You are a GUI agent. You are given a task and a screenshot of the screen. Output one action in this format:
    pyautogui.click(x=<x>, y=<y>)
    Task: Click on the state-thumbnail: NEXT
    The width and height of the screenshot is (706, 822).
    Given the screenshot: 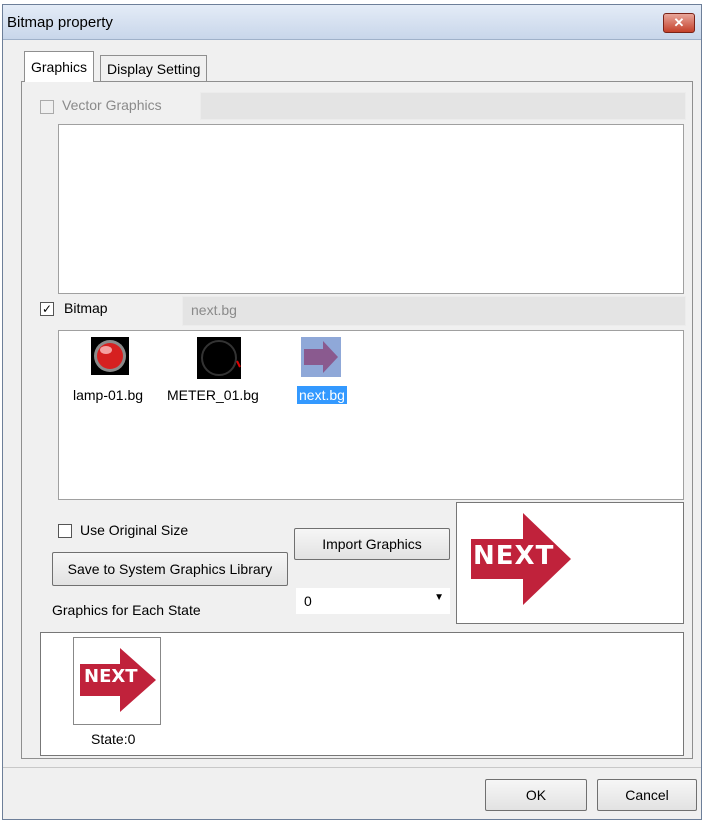 What is the action you would take?
    pyautogui.click(x=117, y=681)
    